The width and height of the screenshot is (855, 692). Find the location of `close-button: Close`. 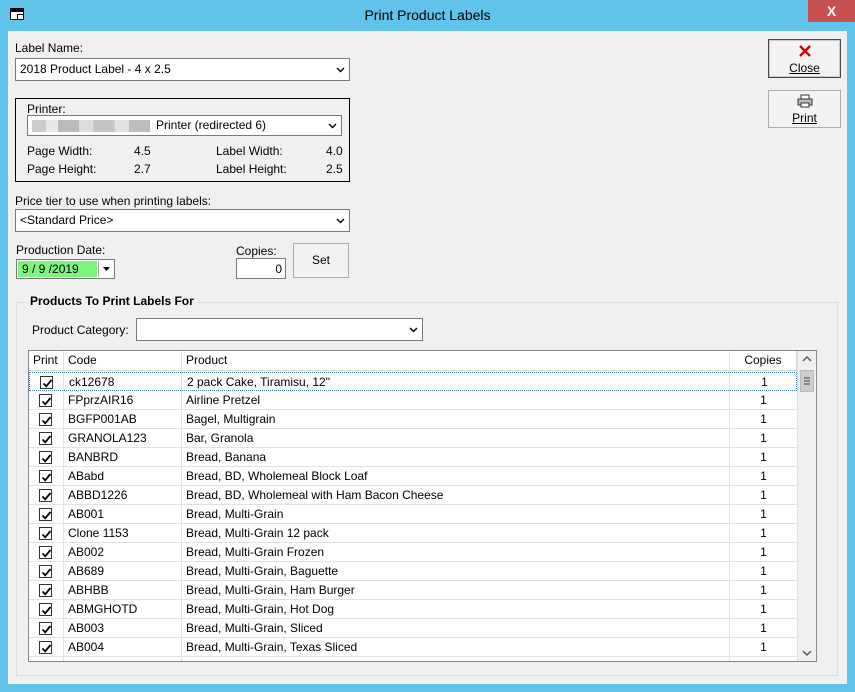

close-button: Close is located at coordinates (804, 58).